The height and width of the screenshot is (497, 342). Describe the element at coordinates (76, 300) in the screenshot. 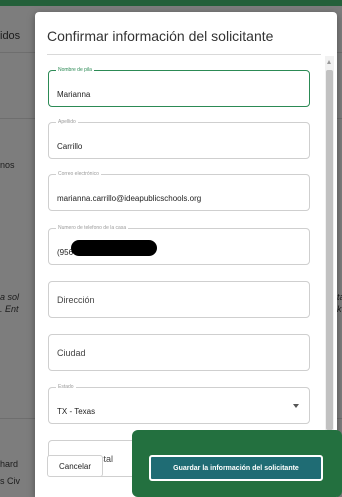

I see `address-placeholder: Dirección` at that location.